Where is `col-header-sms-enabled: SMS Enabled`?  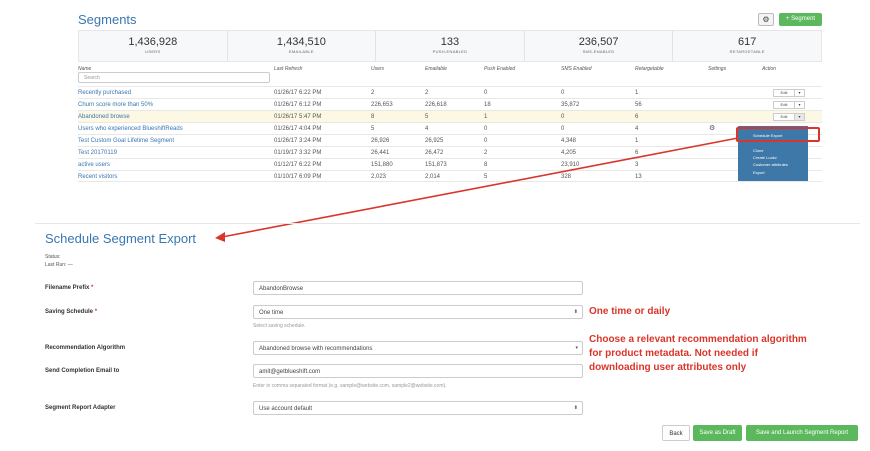 col-header-sms-enabled: SMS Enabled is located at coordinates (576, 69).